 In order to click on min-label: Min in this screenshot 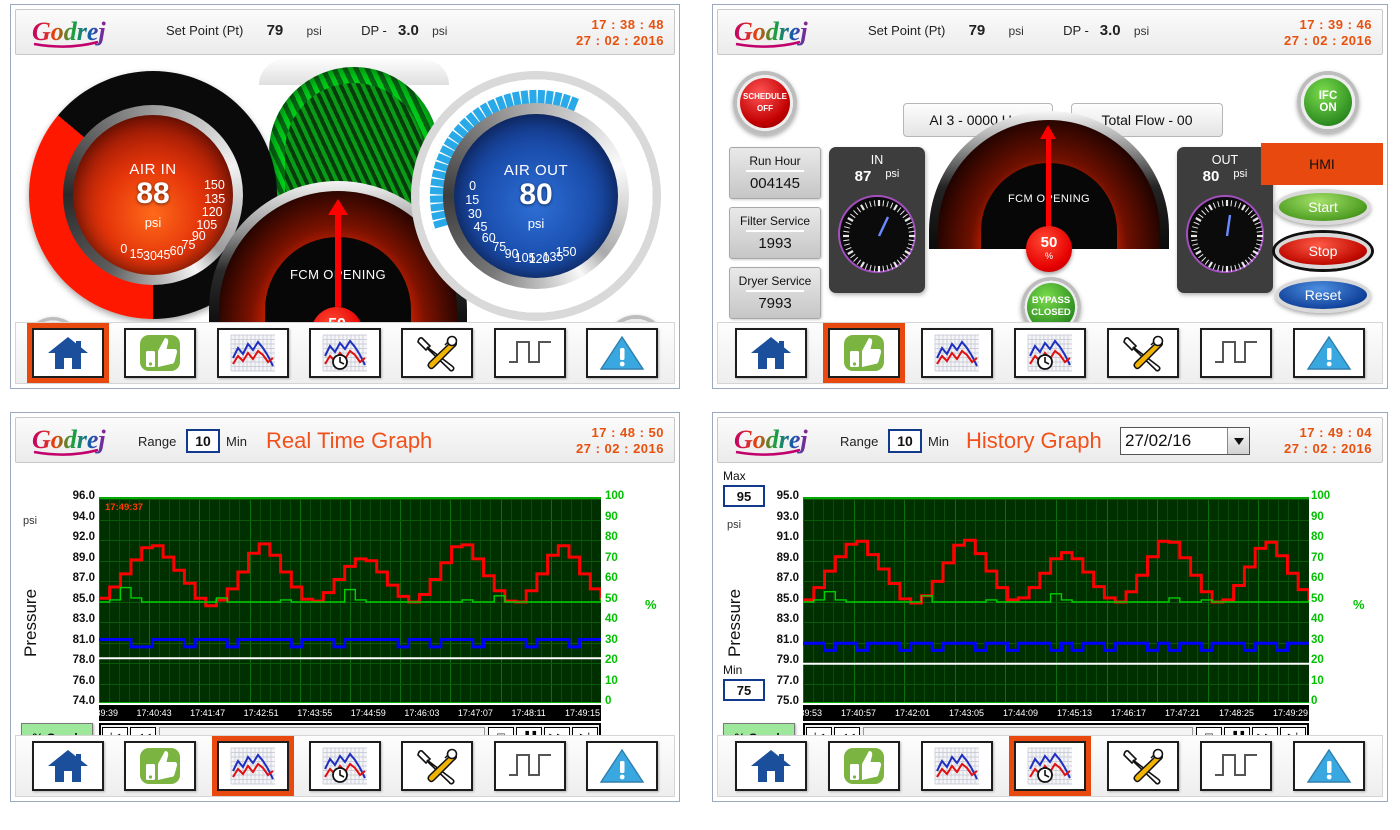, I will do `click(733, 670)`.